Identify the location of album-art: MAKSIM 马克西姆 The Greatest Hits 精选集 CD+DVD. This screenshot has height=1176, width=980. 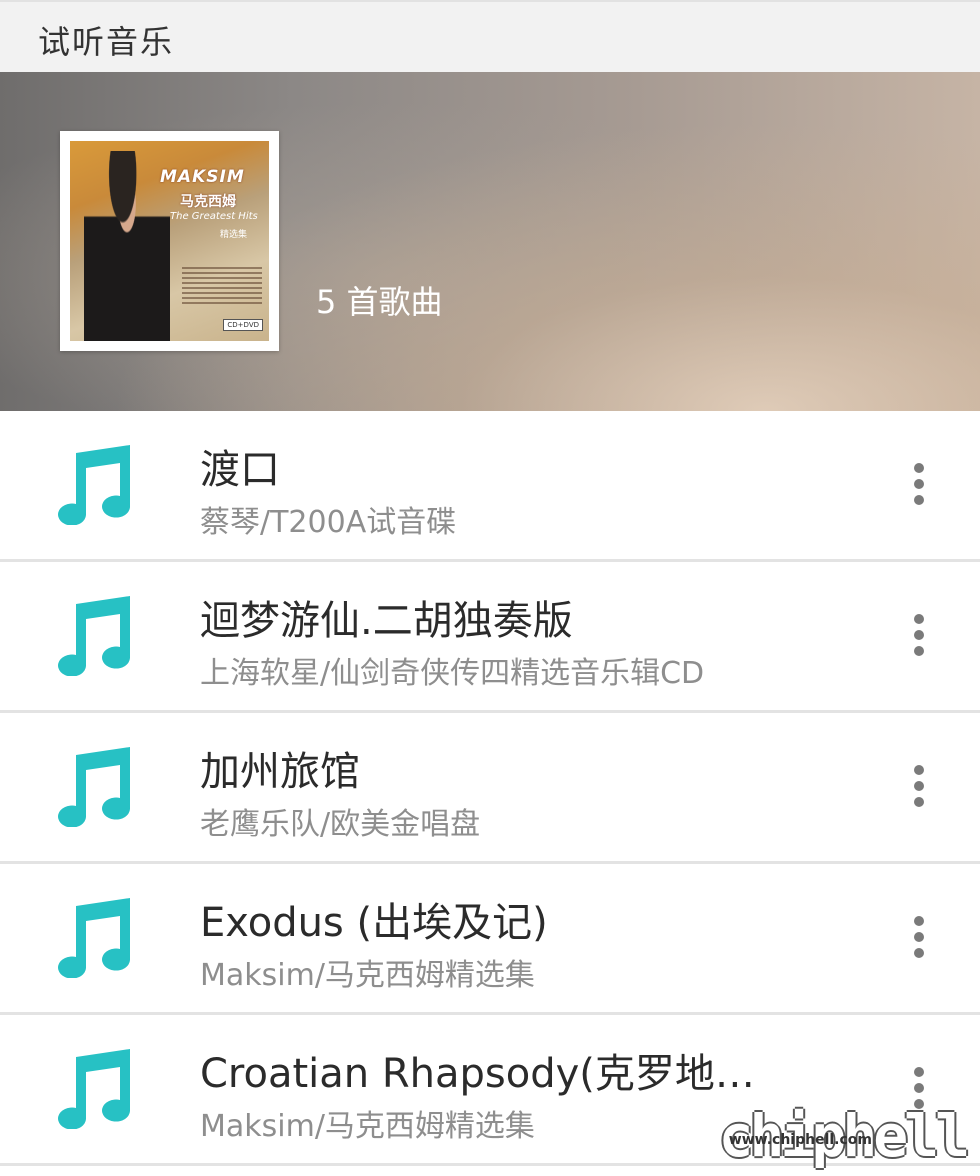
(169, 241).